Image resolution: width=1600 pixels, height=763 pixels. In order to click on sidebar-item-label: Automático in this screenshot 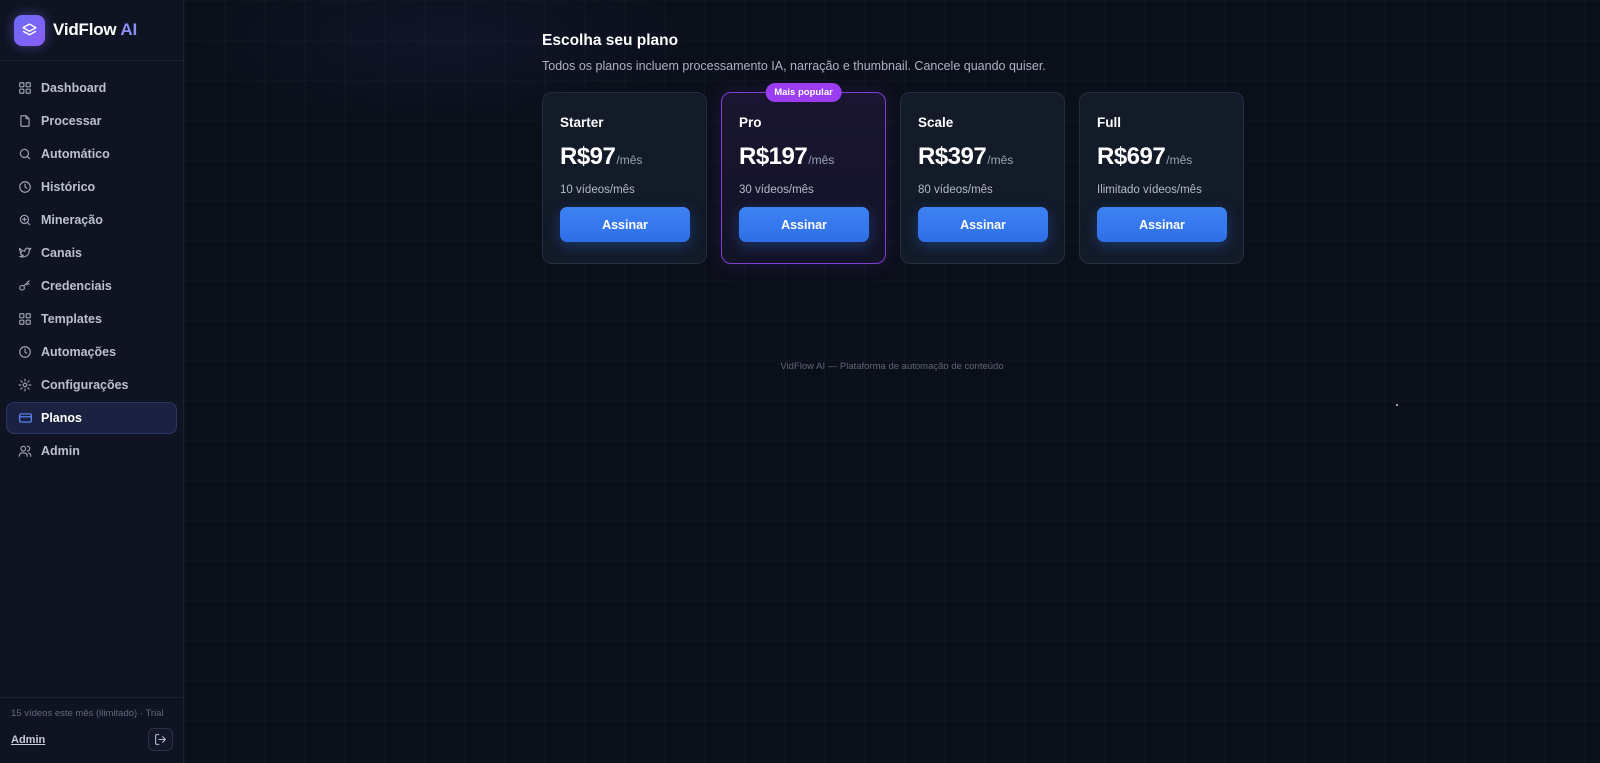, I will do `click(75, 154)`.